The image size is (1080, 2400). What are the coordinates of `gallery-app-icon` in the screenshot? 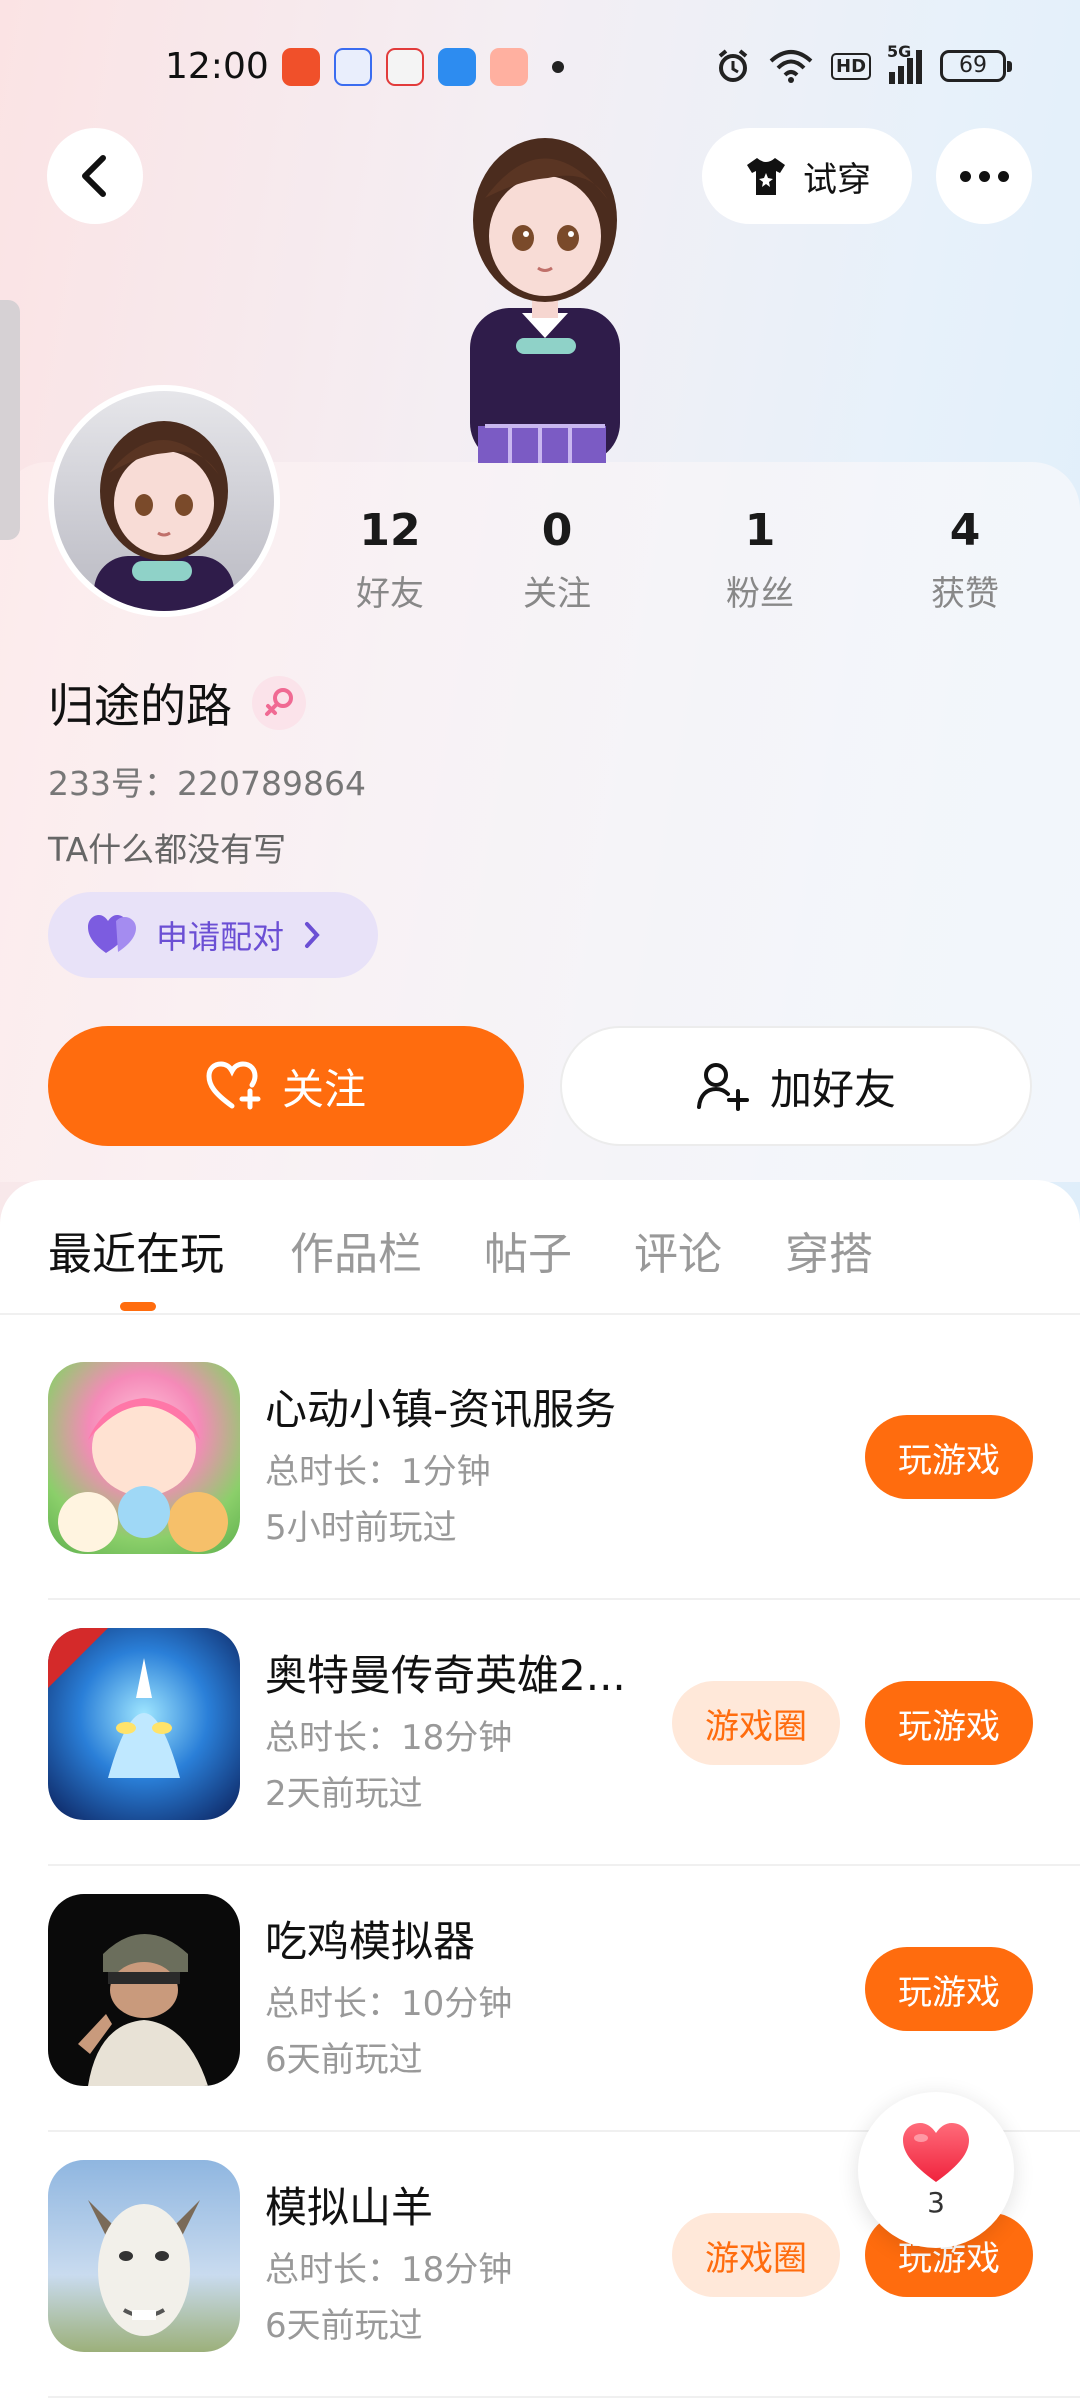 It's located at (509, 67).